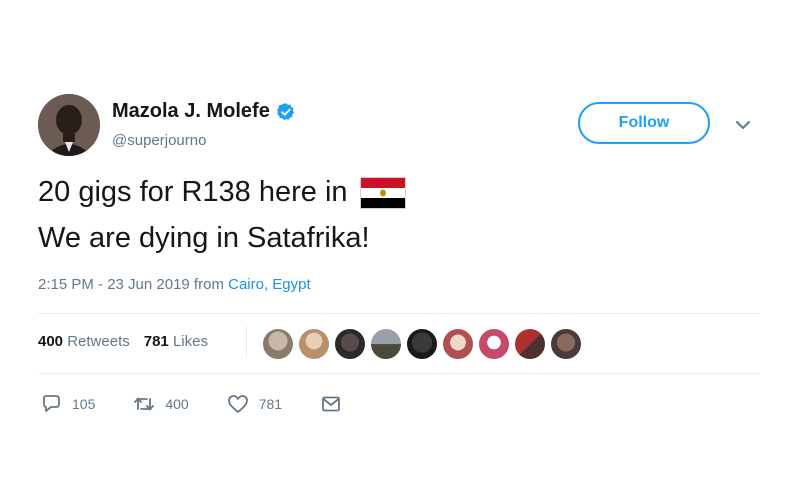 The width and height of the screenshot is (800, 500). Describe the element at coordinates (191, 111) in the screenshot. I see `user-name-text: Mazola J. Molefe` at that location.